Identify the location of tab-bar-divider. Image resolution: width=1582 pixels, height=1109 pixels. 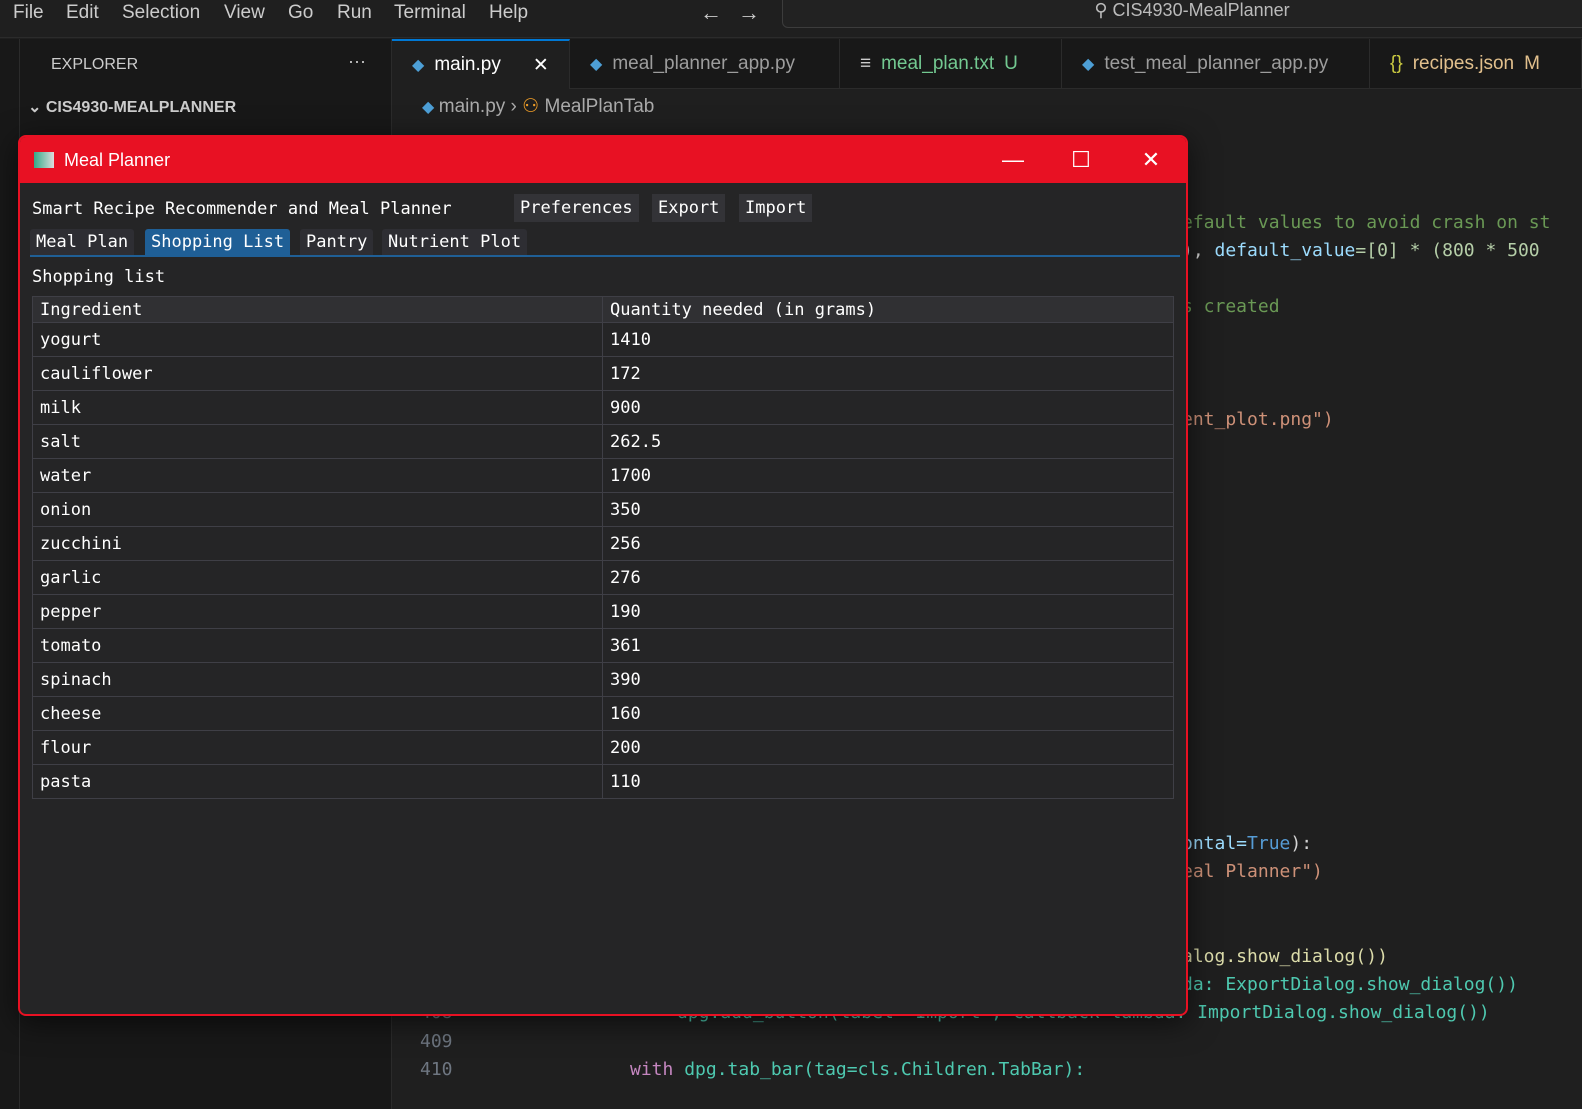
(605, 256).